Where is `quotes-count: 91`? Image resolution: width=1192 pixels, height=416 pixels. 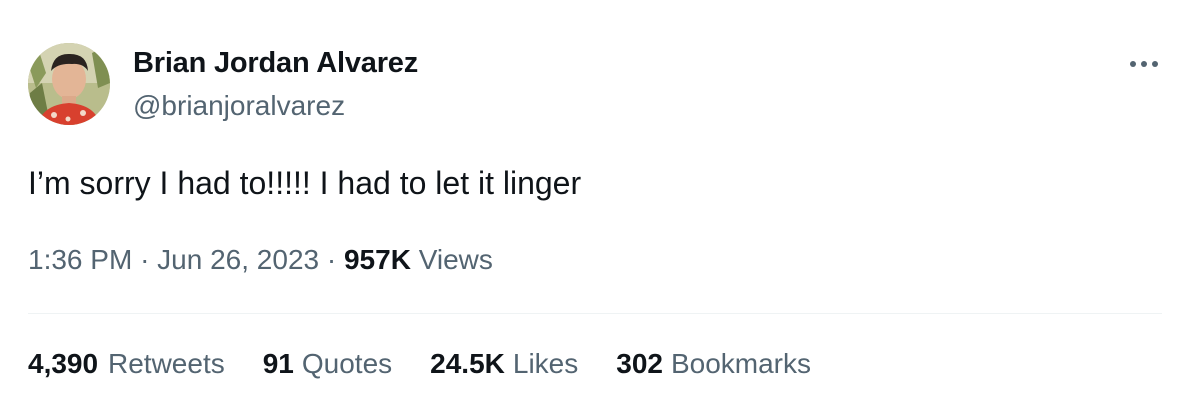 quotes-count: 91 is located at coordinates (278, 363).